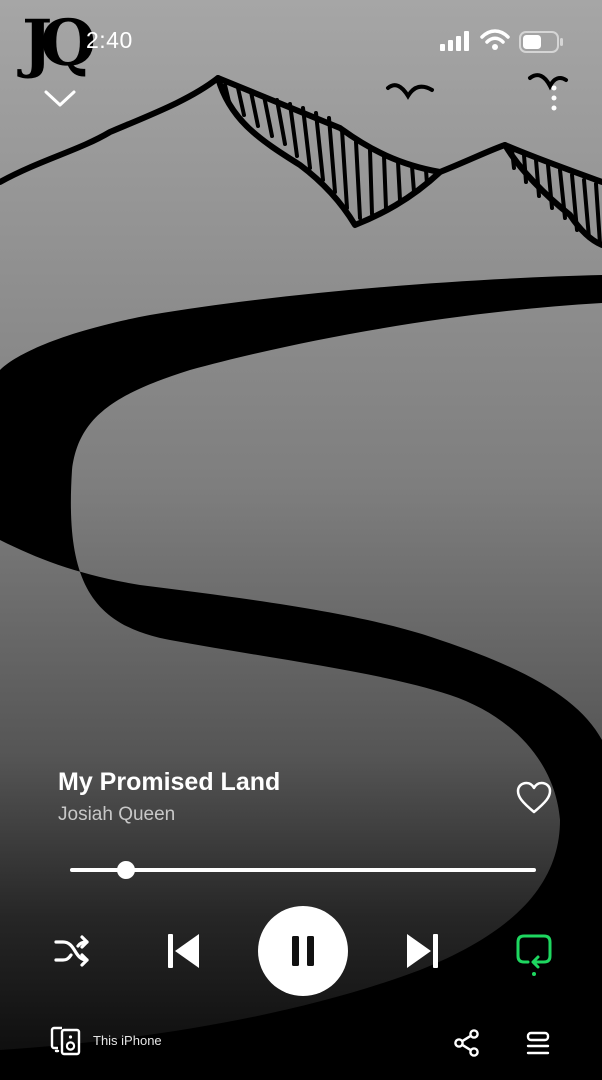  Describe the element at coordinates (454, 41) in the screenshot. I see `cellular-signal-icon` at that location.